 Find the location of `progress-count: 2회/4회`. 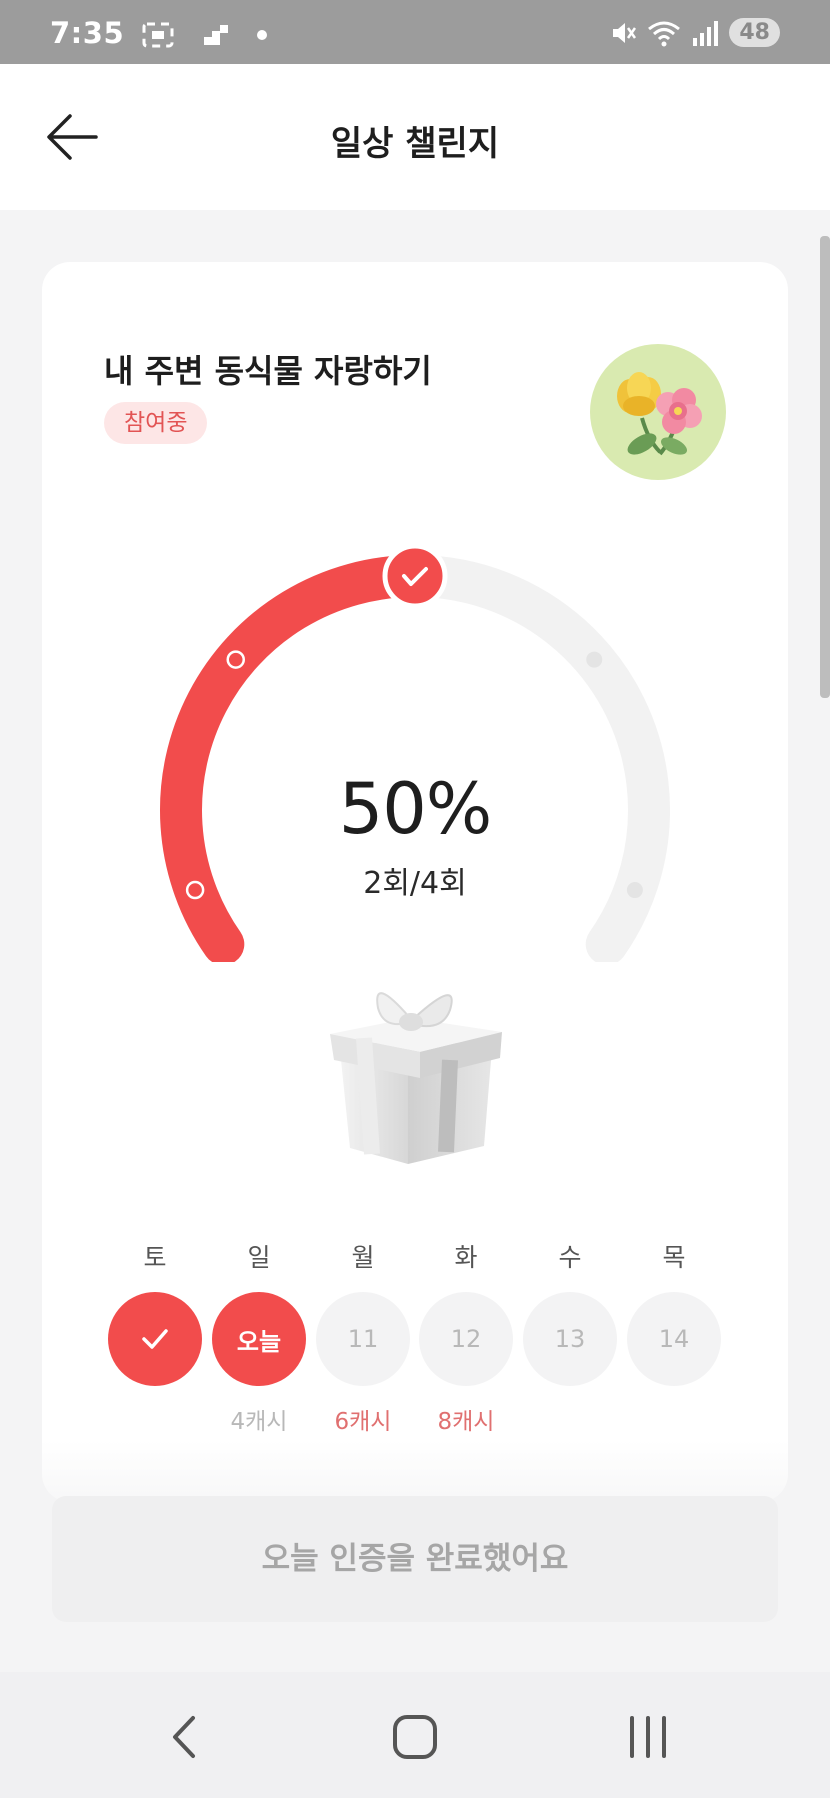

progress-count: 2회/4회 is located at coordinates (415, 883).